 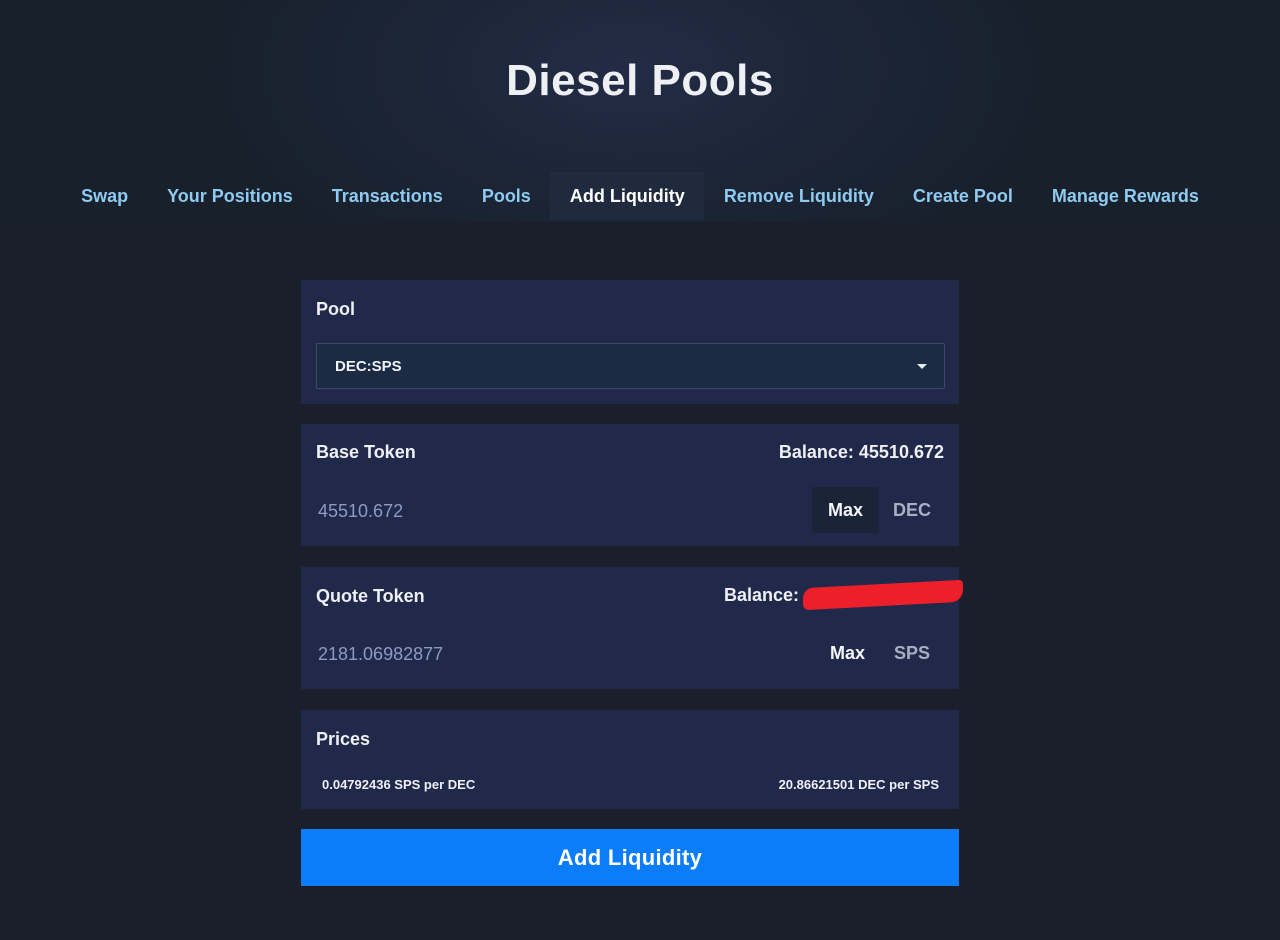 I want to click on base-token-symbol: DEC, so click(x=911, y=509).